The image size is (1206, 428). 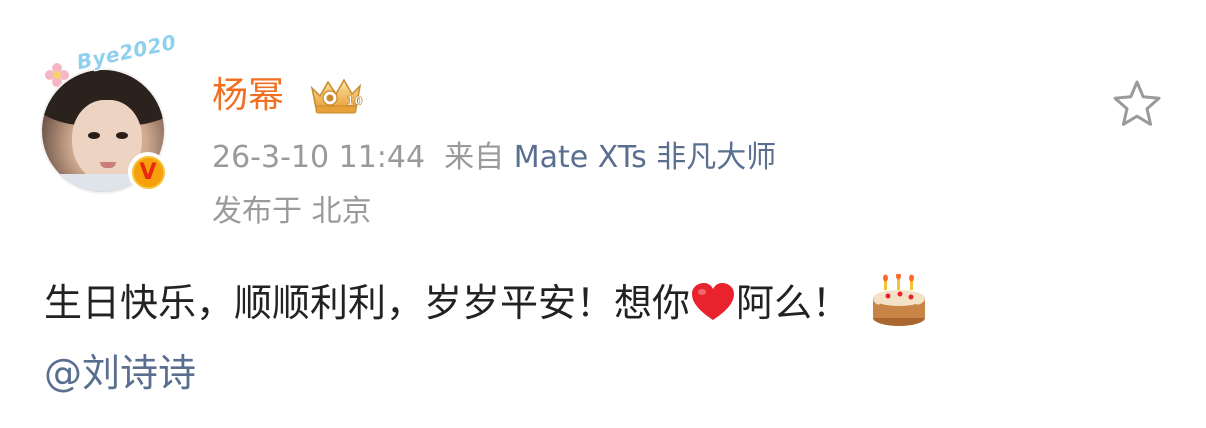 I want to click on favorite-star-icon, so click(x=1137, y=104).